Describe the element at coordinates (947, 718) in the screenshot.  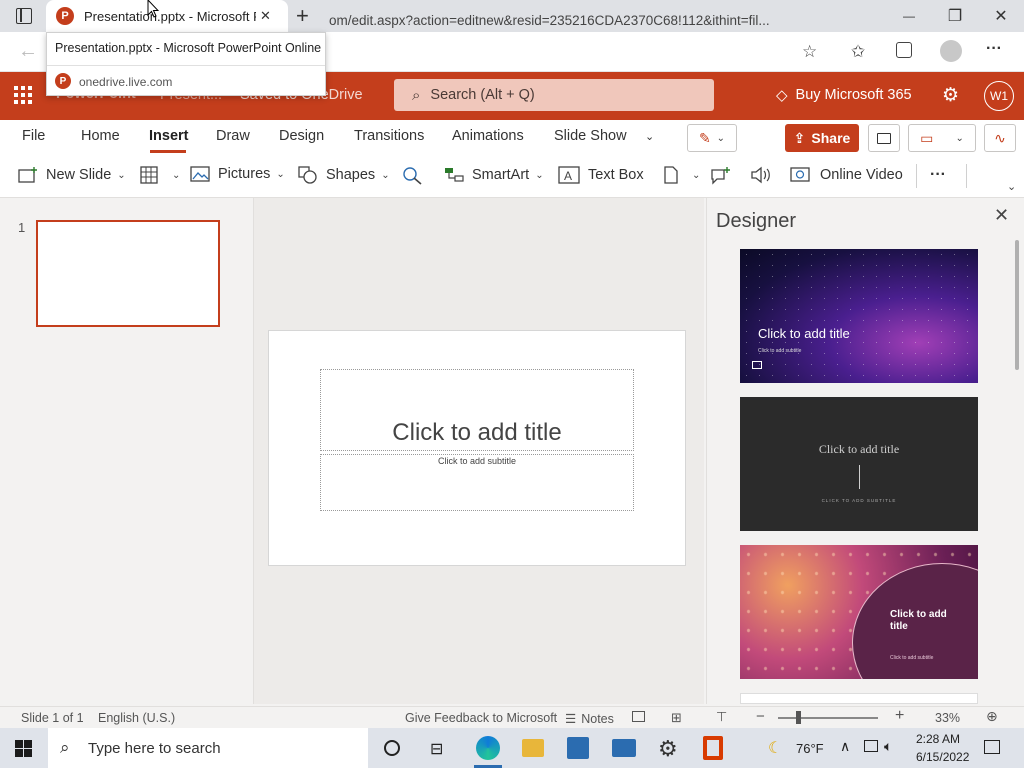
I see `zoom-level: 33%` at that location.